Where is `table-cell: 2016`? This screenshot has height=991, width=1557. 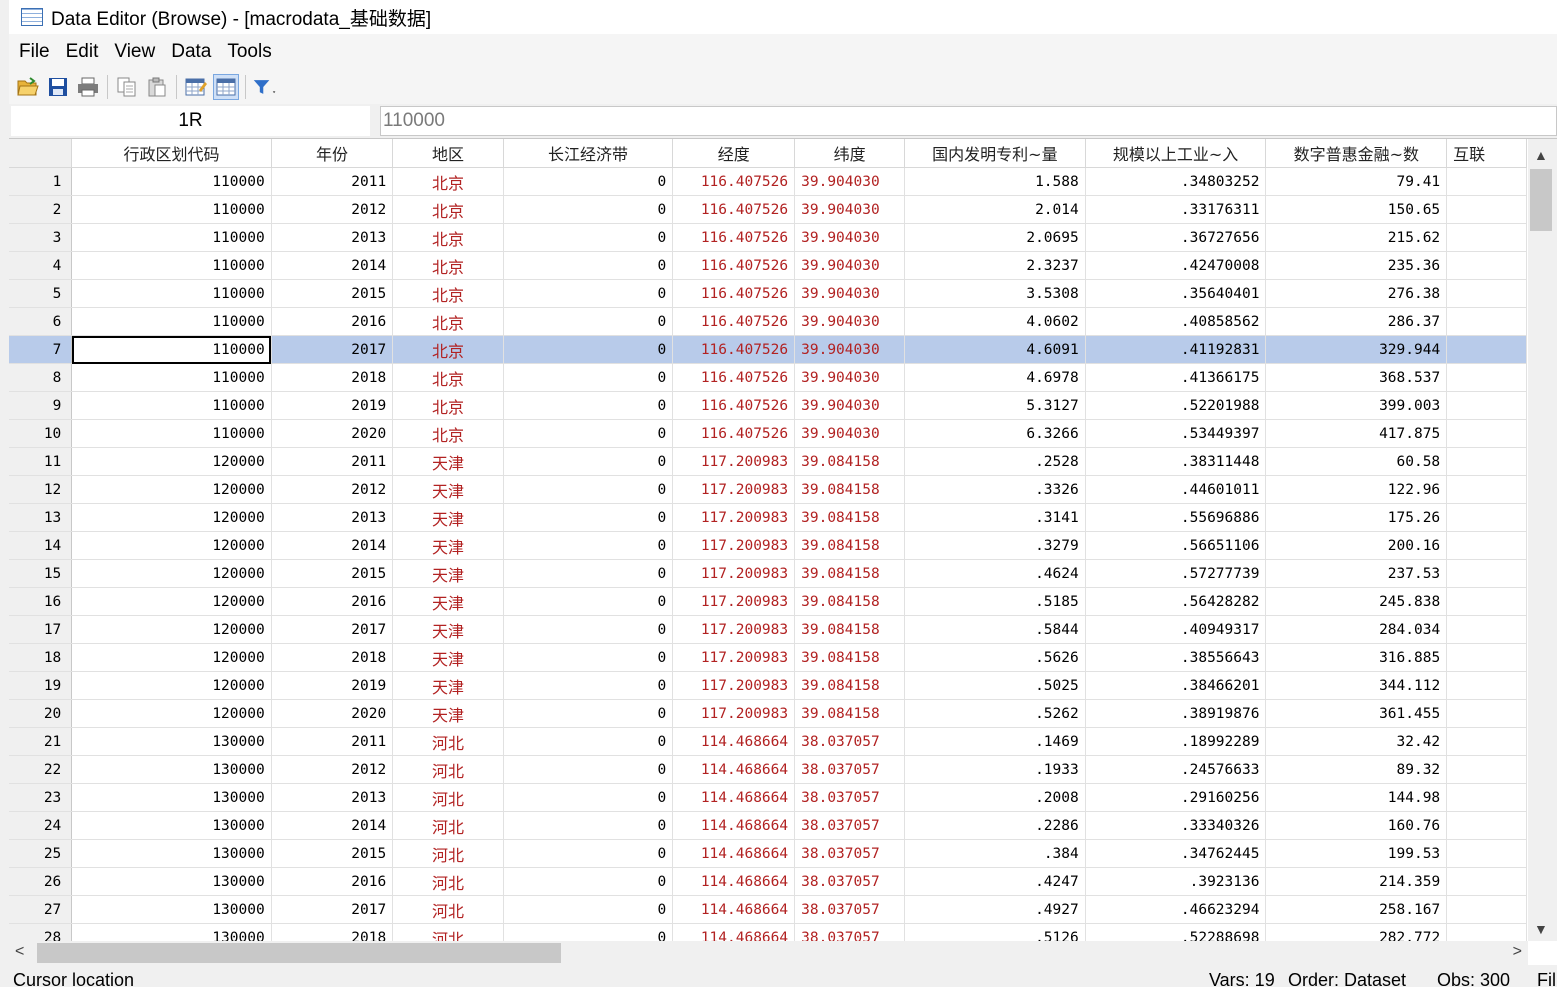 table-cell: 2016 is located at coordinates (332, 601).